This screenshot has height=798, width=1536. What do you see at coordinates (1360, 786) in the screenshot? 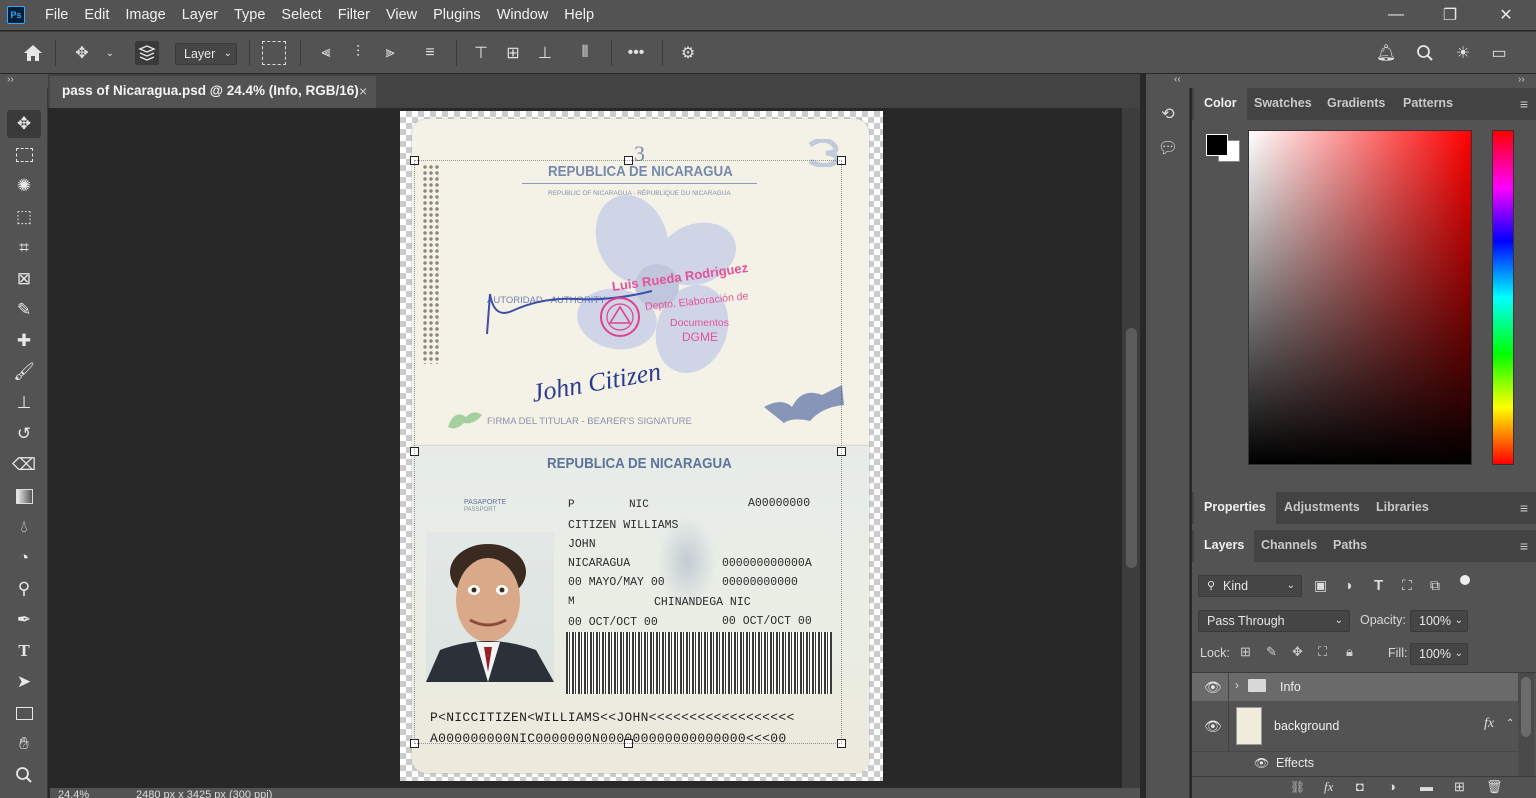
I see `add-mask-icon: ◘` at bounding box center [1360, 786].